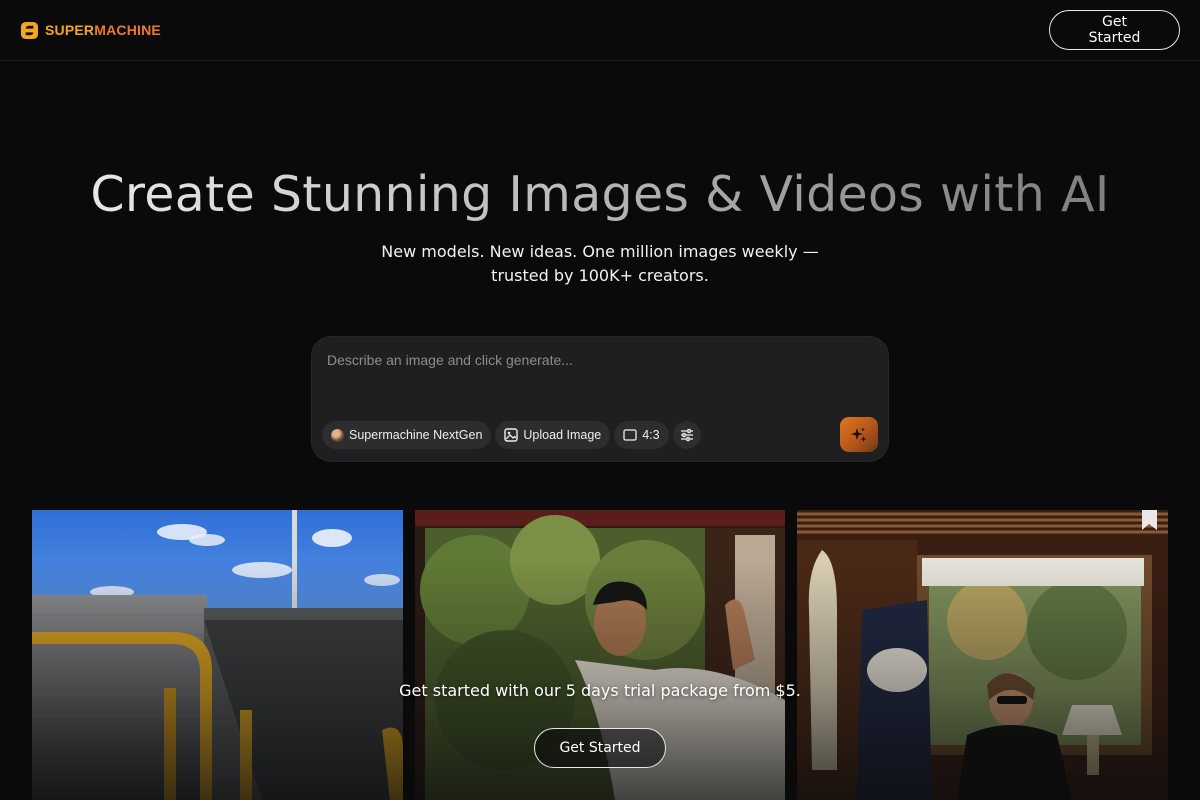  I want to click on aspect-ratio-button: 4:3, so click(641, 435).